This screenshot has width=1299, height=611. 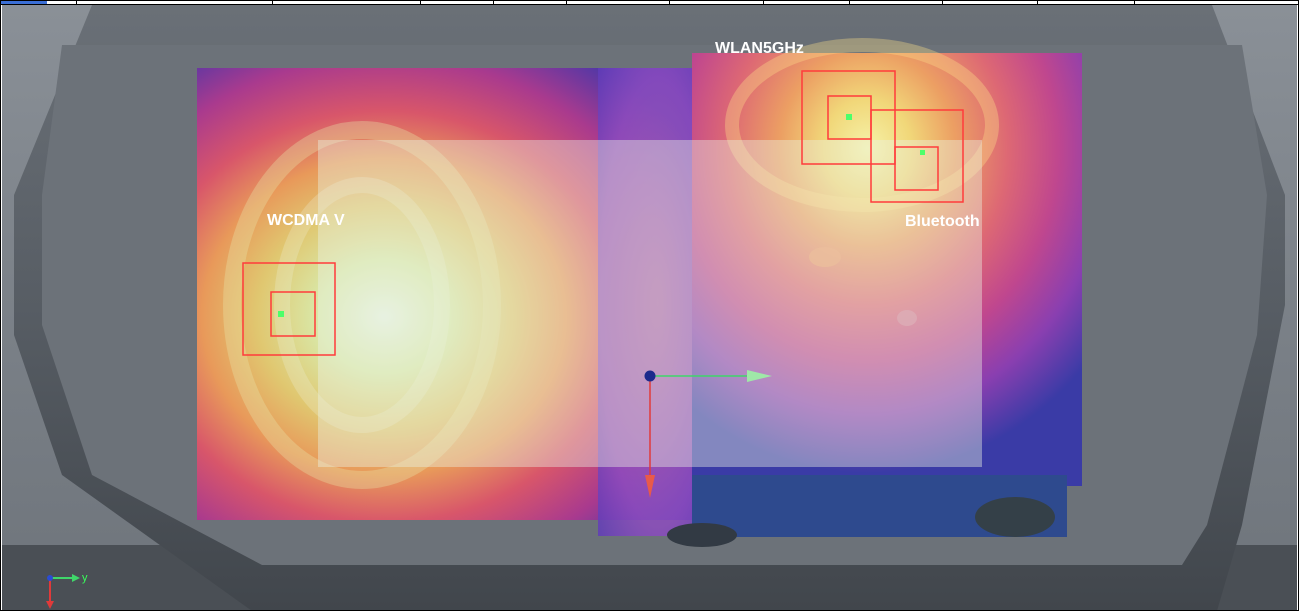 I want to click on bottom-hole-right, so click(x=1015, y=517).